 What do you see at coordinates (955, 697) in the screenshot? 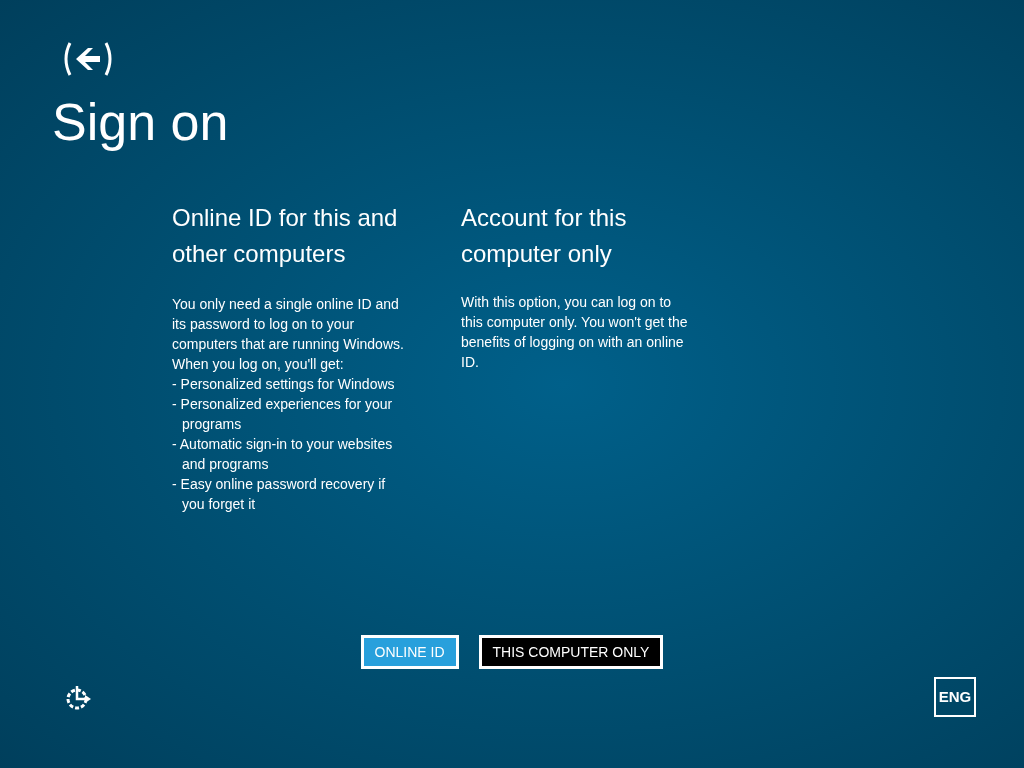
I see `language-button: ENG` at bounding box center [955, 697].